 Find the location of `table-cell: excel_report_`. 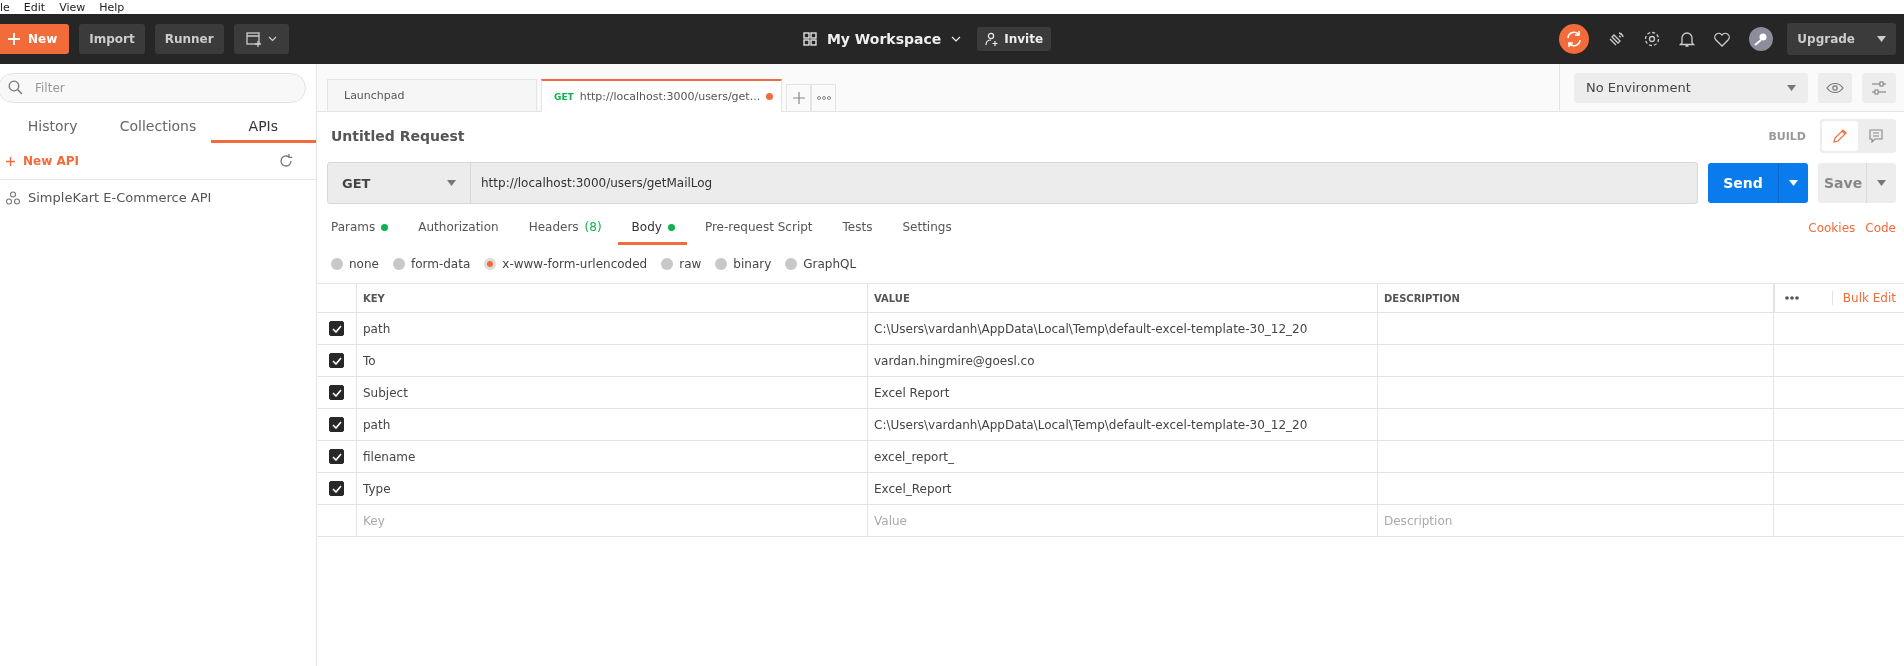

table-cell: excel_report_ is located at coordinates (1123, 456).